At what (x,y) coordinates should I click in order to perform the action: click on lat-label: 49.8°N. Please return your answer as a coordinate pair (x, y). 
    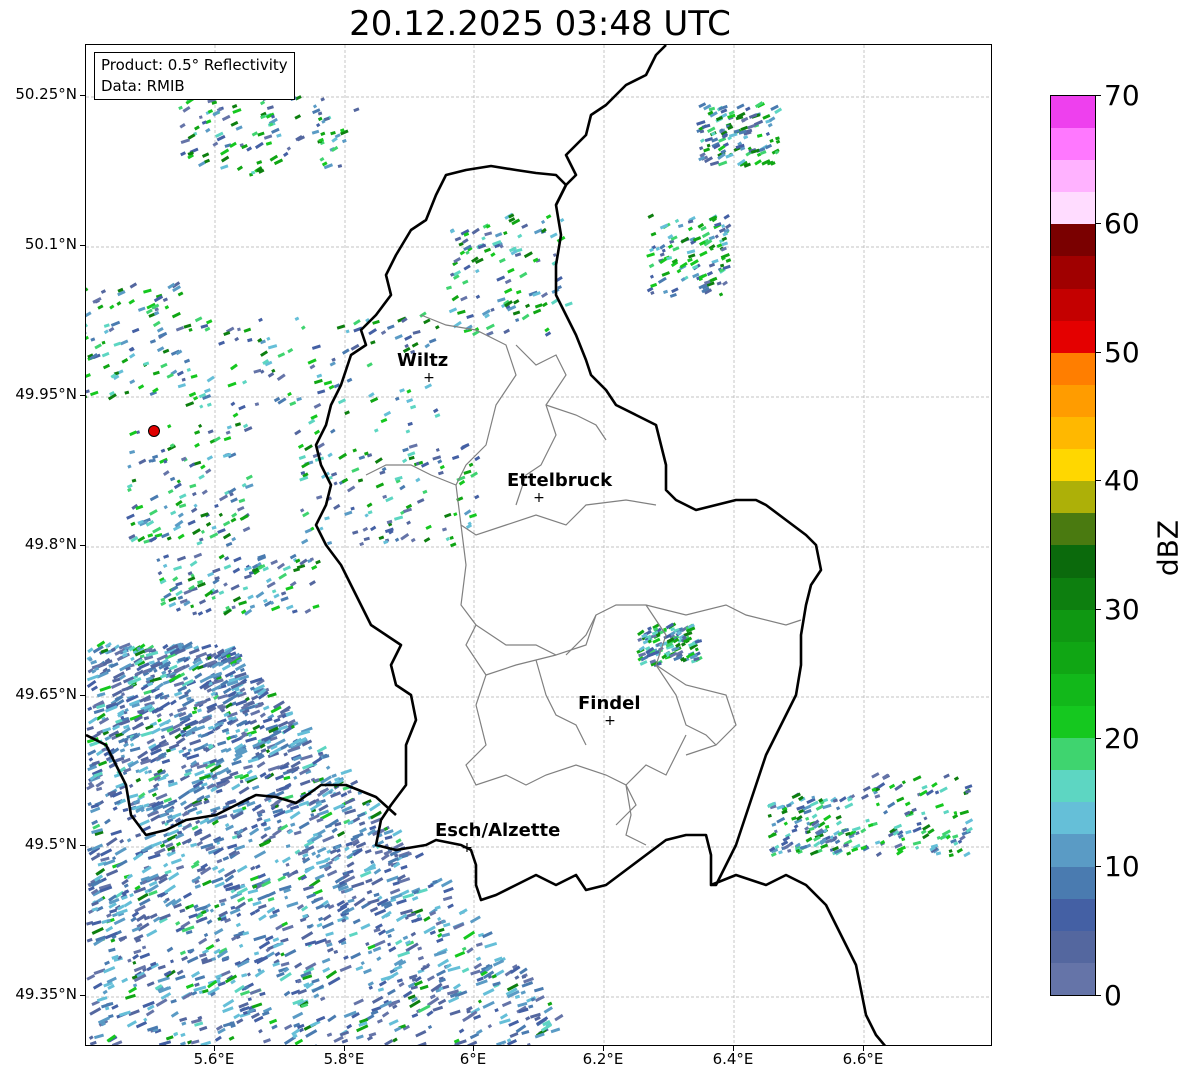
    Looking at the image, I should click on (50, 544).